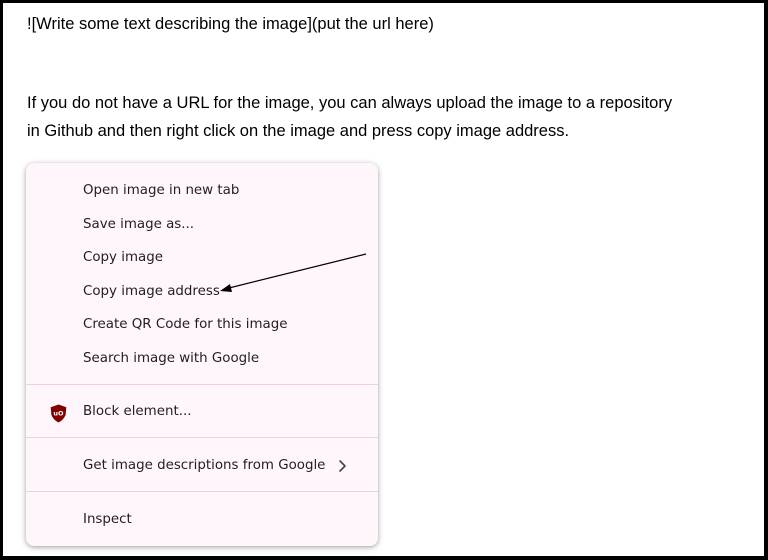 The image size is (768, 560). What do you see at coordinates (171, 358) in the screenshot?
I see `menu-item-label: Search image with Google` at bounding box center [171, 358].